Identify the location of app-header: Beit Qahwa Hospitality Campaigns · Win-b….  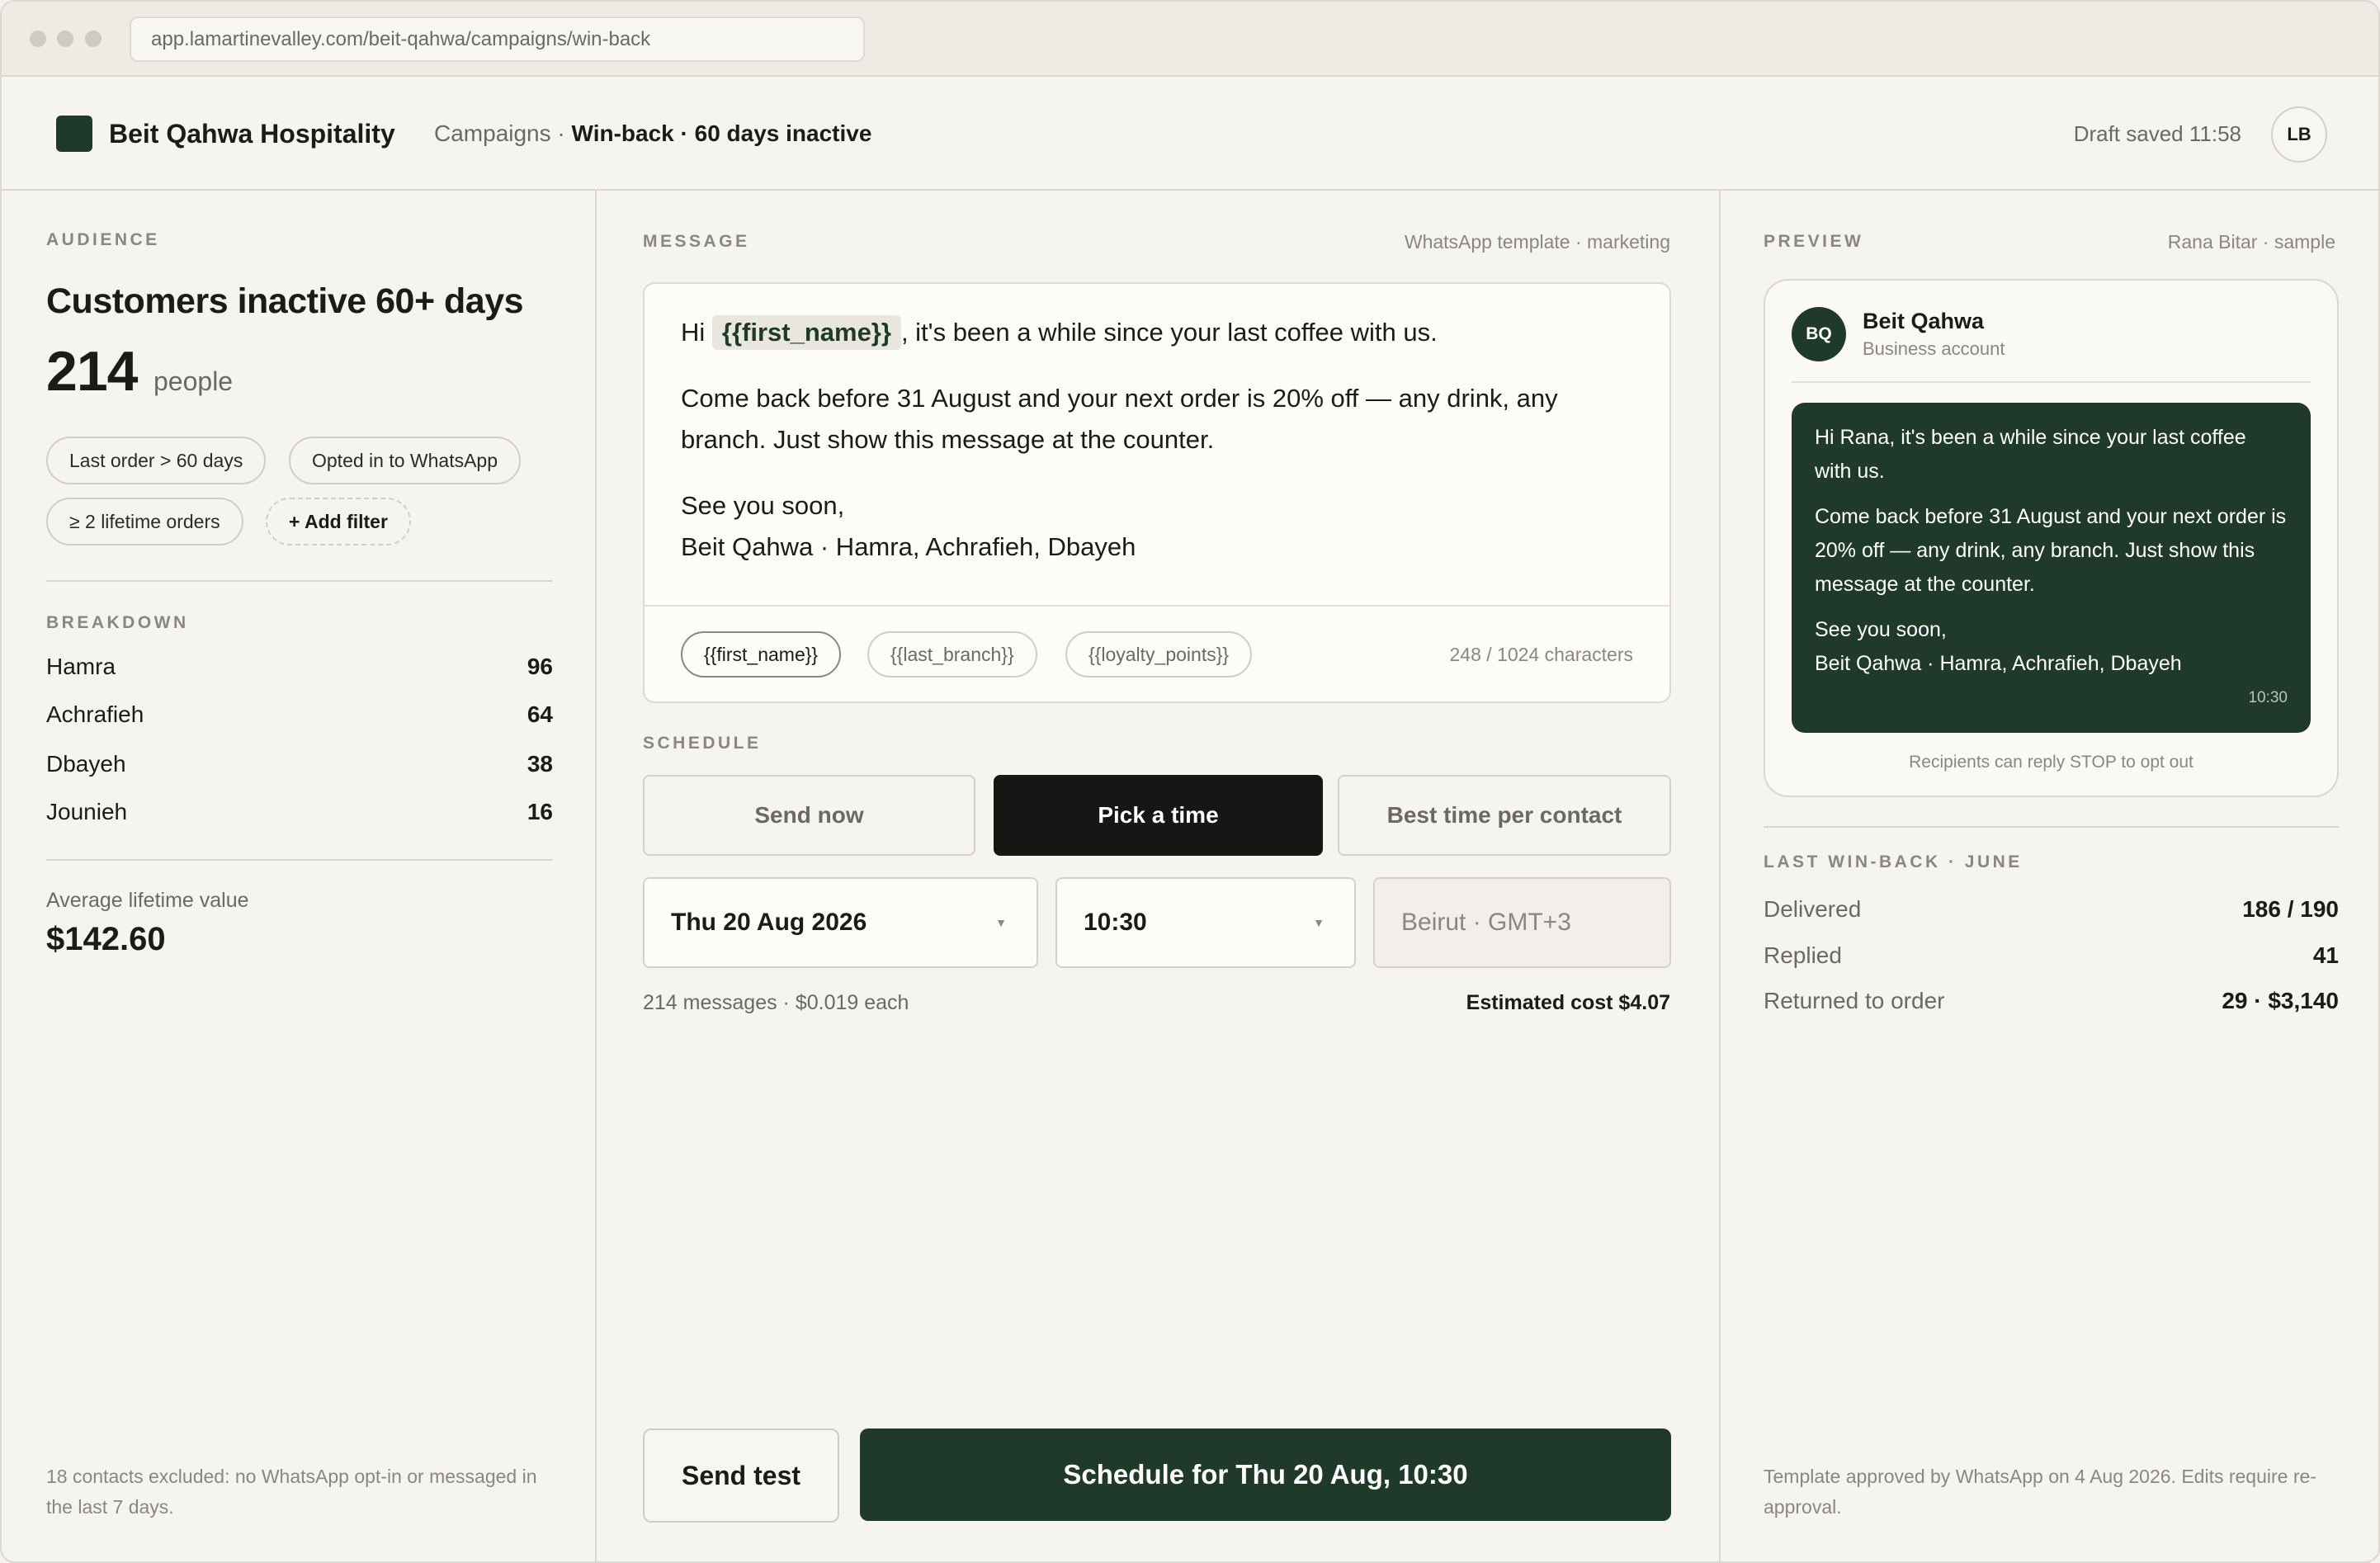
(1190, 134).